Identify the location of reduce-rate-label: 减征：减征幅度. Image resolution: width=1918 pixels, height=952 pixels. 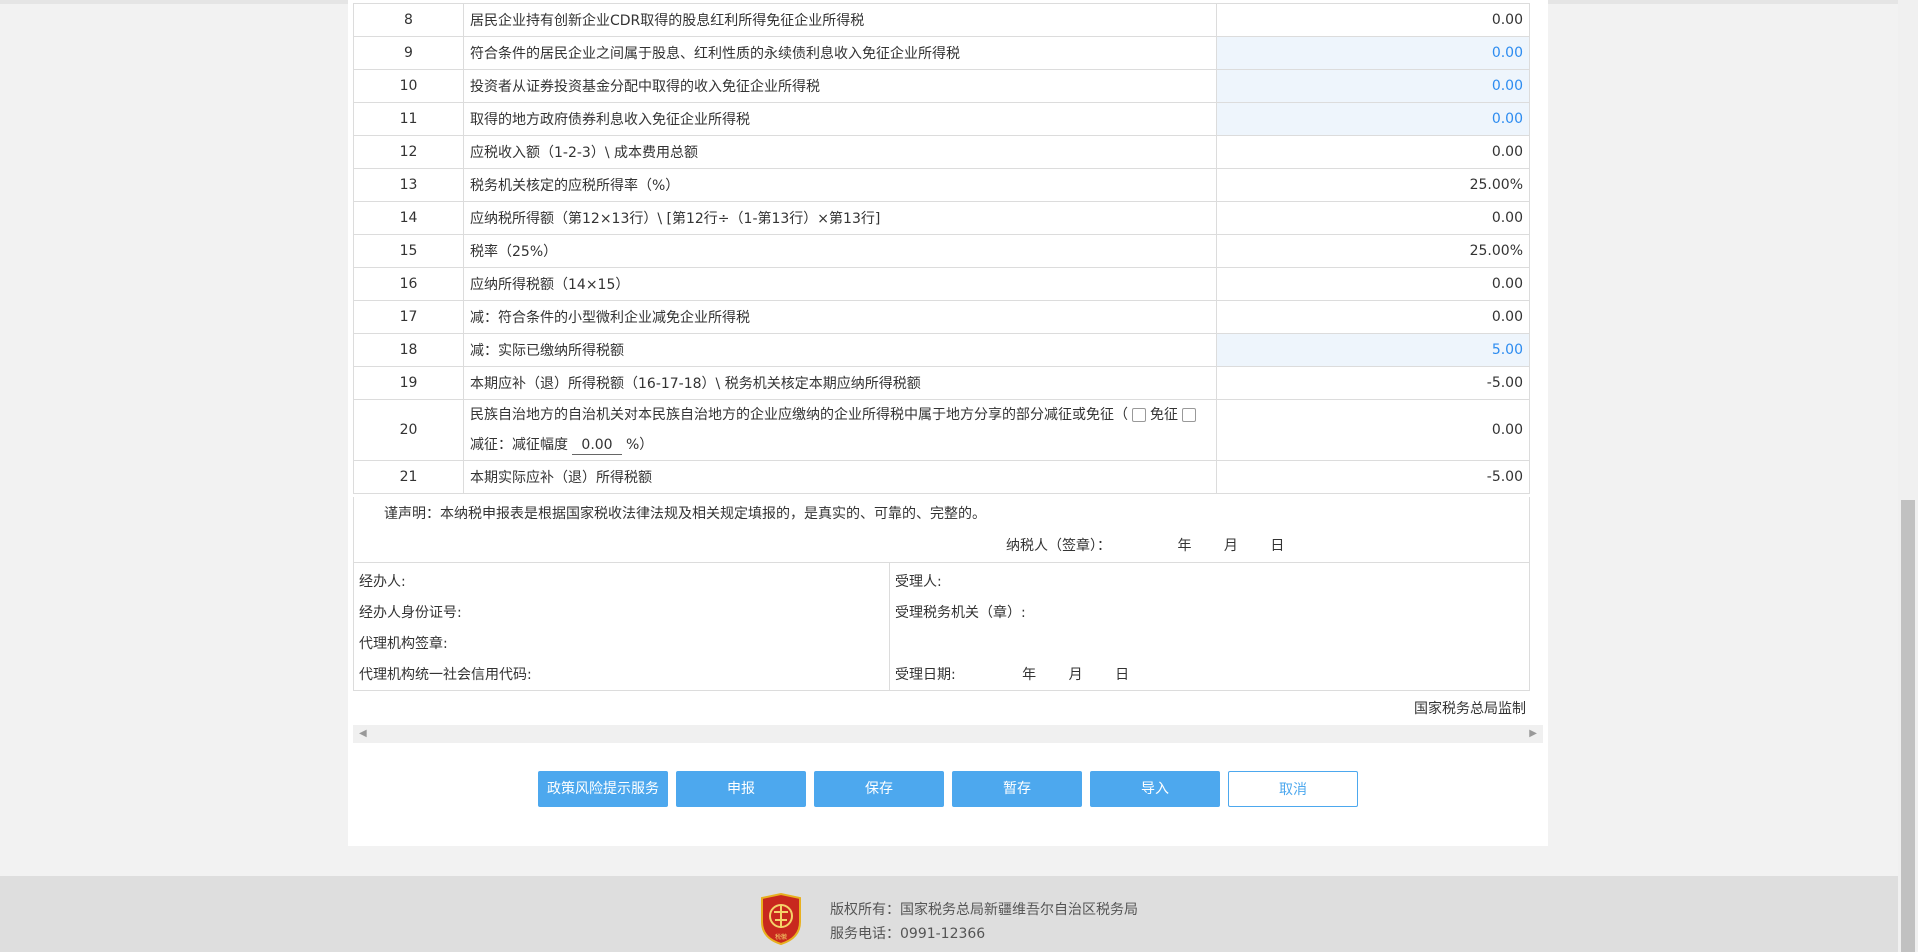
(519, 445).